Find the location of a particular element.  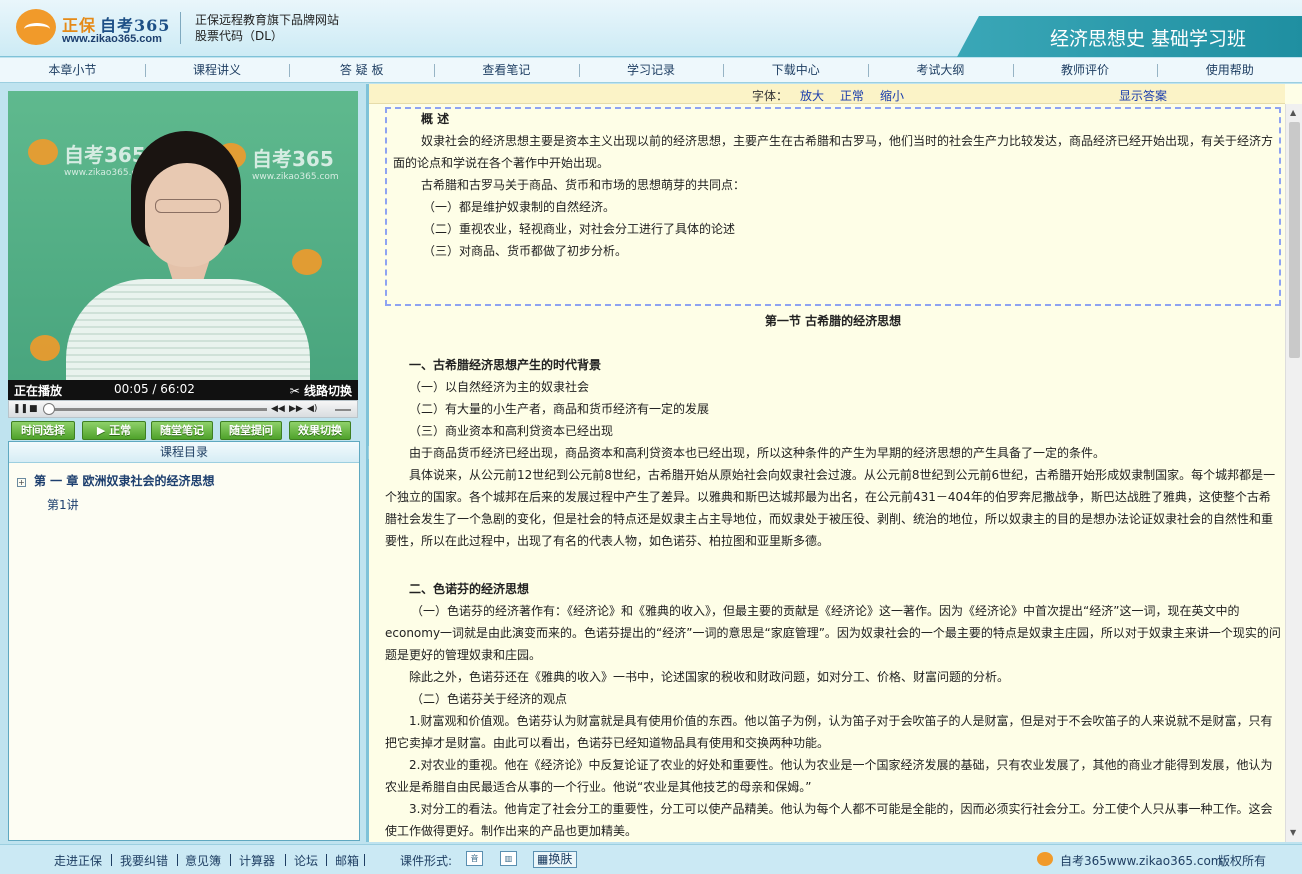

scroll-up-icon: ▲ is located at coordinates (1293, 112).